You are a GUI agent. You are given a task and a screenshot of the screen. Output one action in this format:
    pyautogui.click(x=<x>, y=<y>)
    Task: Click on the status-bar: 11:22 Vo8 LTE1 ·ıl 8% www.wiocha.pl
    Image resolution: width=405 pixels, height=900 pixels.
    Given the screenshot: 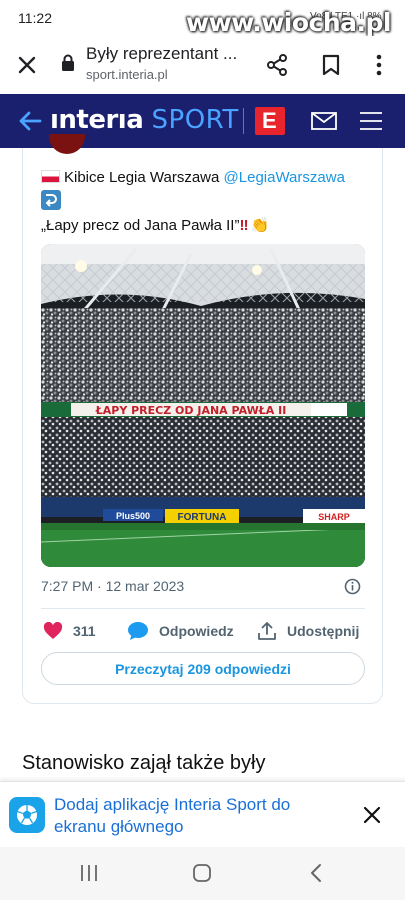 What is the action you would take?
    pyautogui.click(x=202, y=18)
    